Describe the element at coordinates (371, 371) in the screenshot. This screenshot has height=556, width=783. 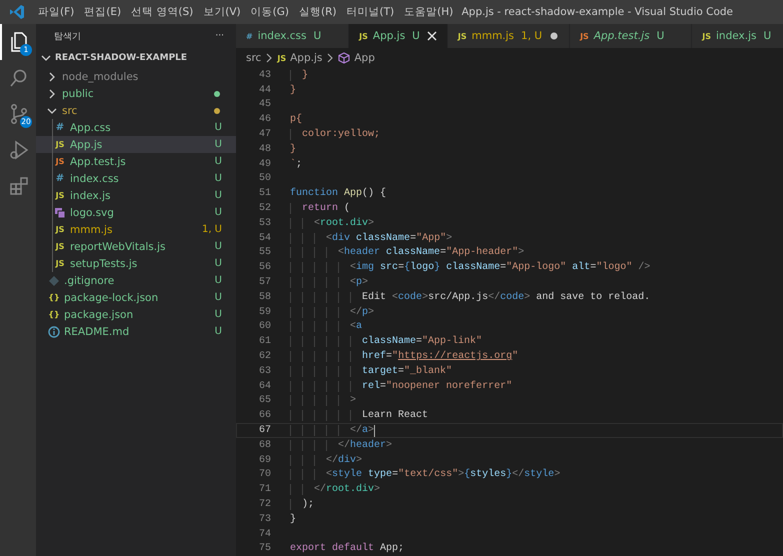
I see `code-line: target="_blank"` at that location.